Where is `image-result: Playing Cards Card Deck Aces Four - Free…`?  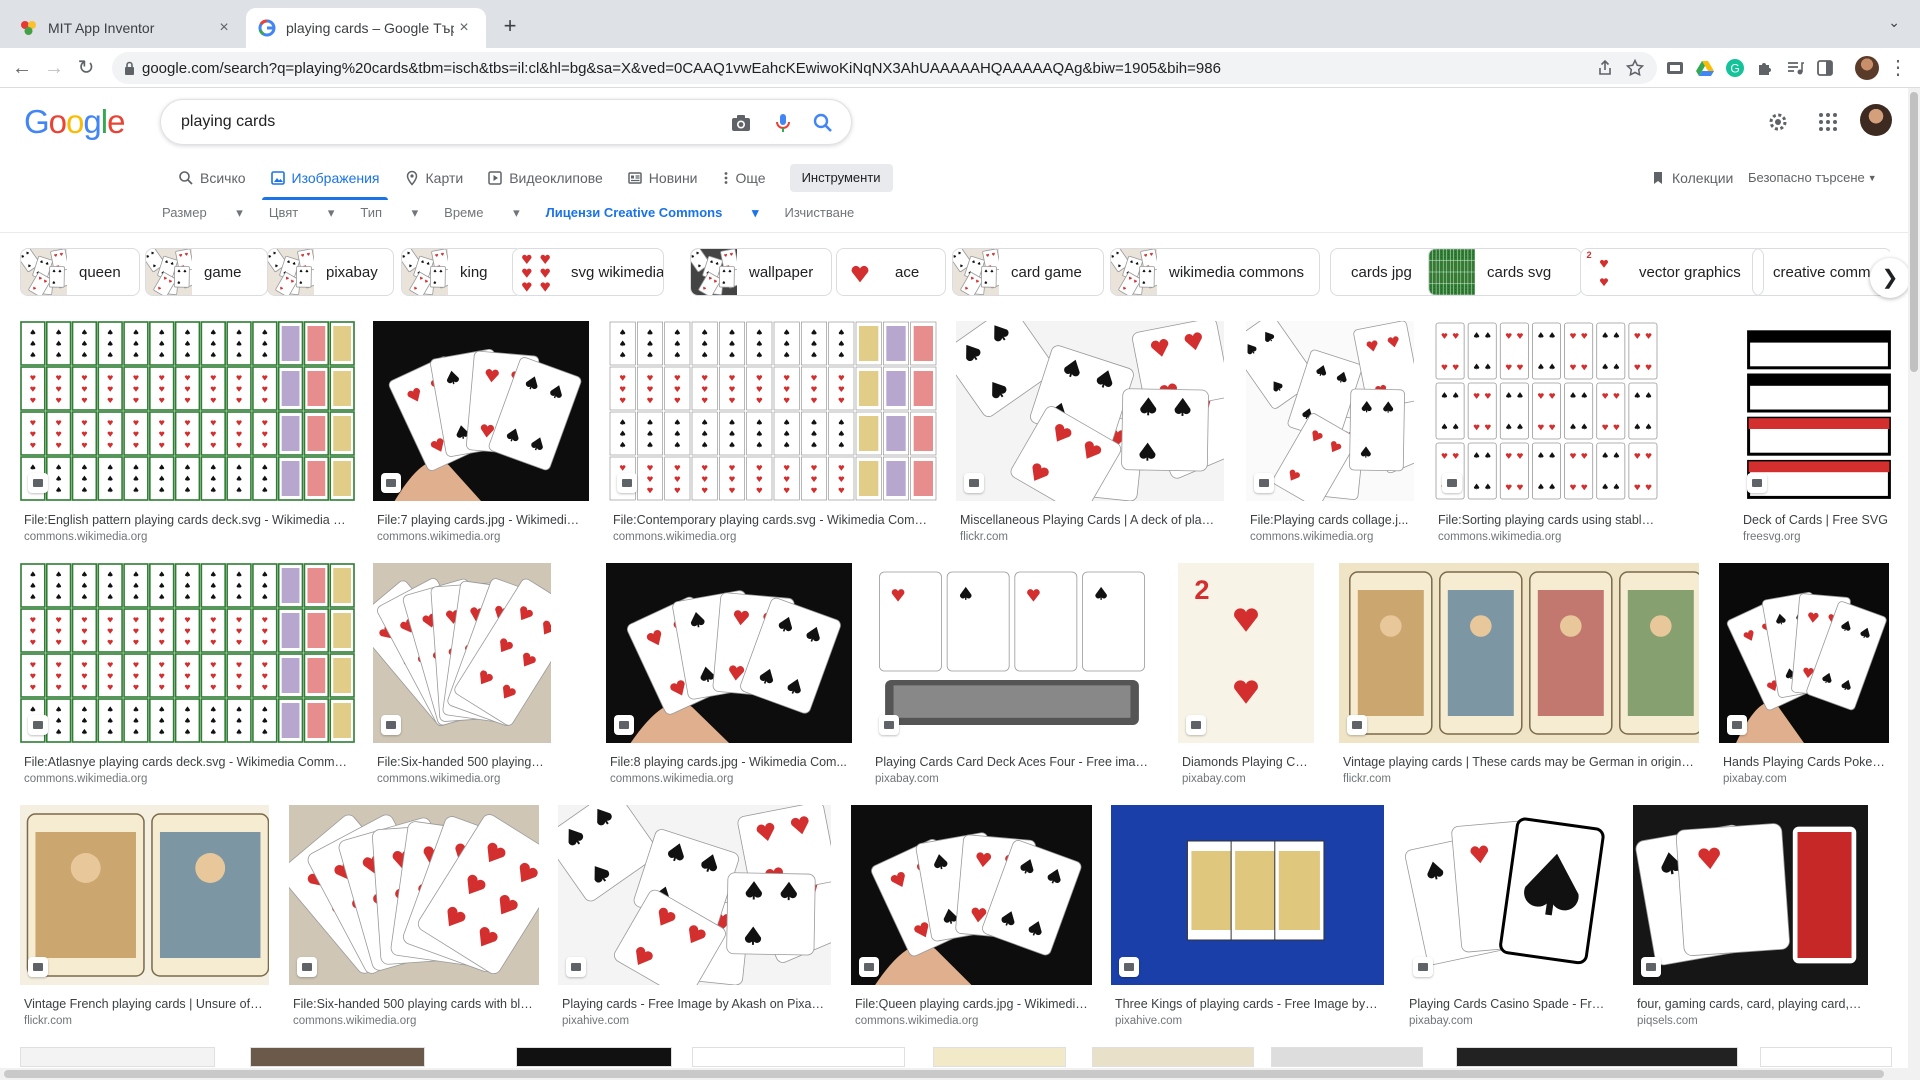
image-result: Playing Cards Card Deck Aces Four - Free… is located at coordinates (1012, 682).